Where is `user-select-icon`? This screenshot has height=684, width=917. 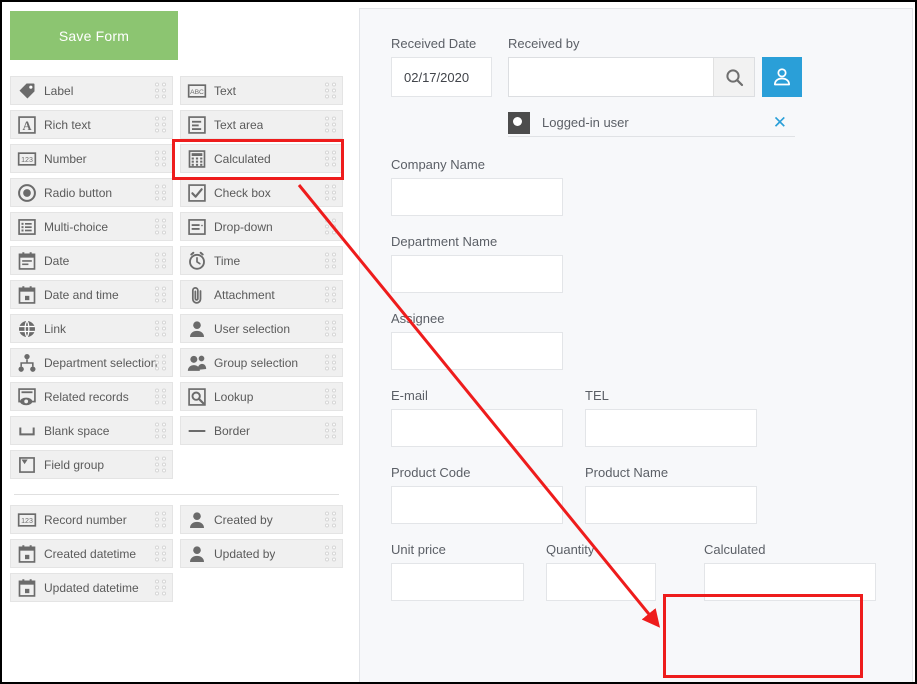
user-select-icon is located at coordinates (782, 77).